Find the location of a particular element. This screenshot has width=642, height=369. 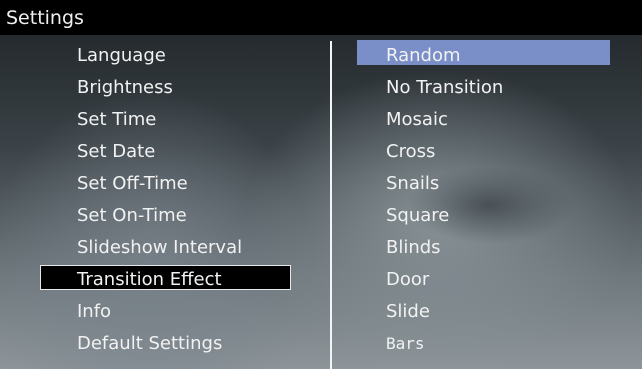

option-label: Random is located at coordinates (423, 55).